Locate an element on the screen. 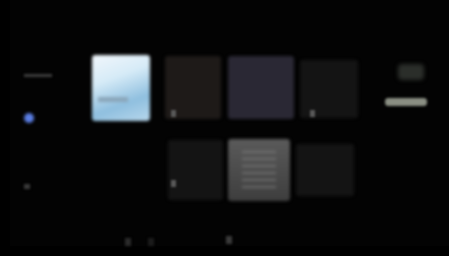 The height and width of the screenshot is (256, 449). document-lines-icon is located at coordinates (259, 171).